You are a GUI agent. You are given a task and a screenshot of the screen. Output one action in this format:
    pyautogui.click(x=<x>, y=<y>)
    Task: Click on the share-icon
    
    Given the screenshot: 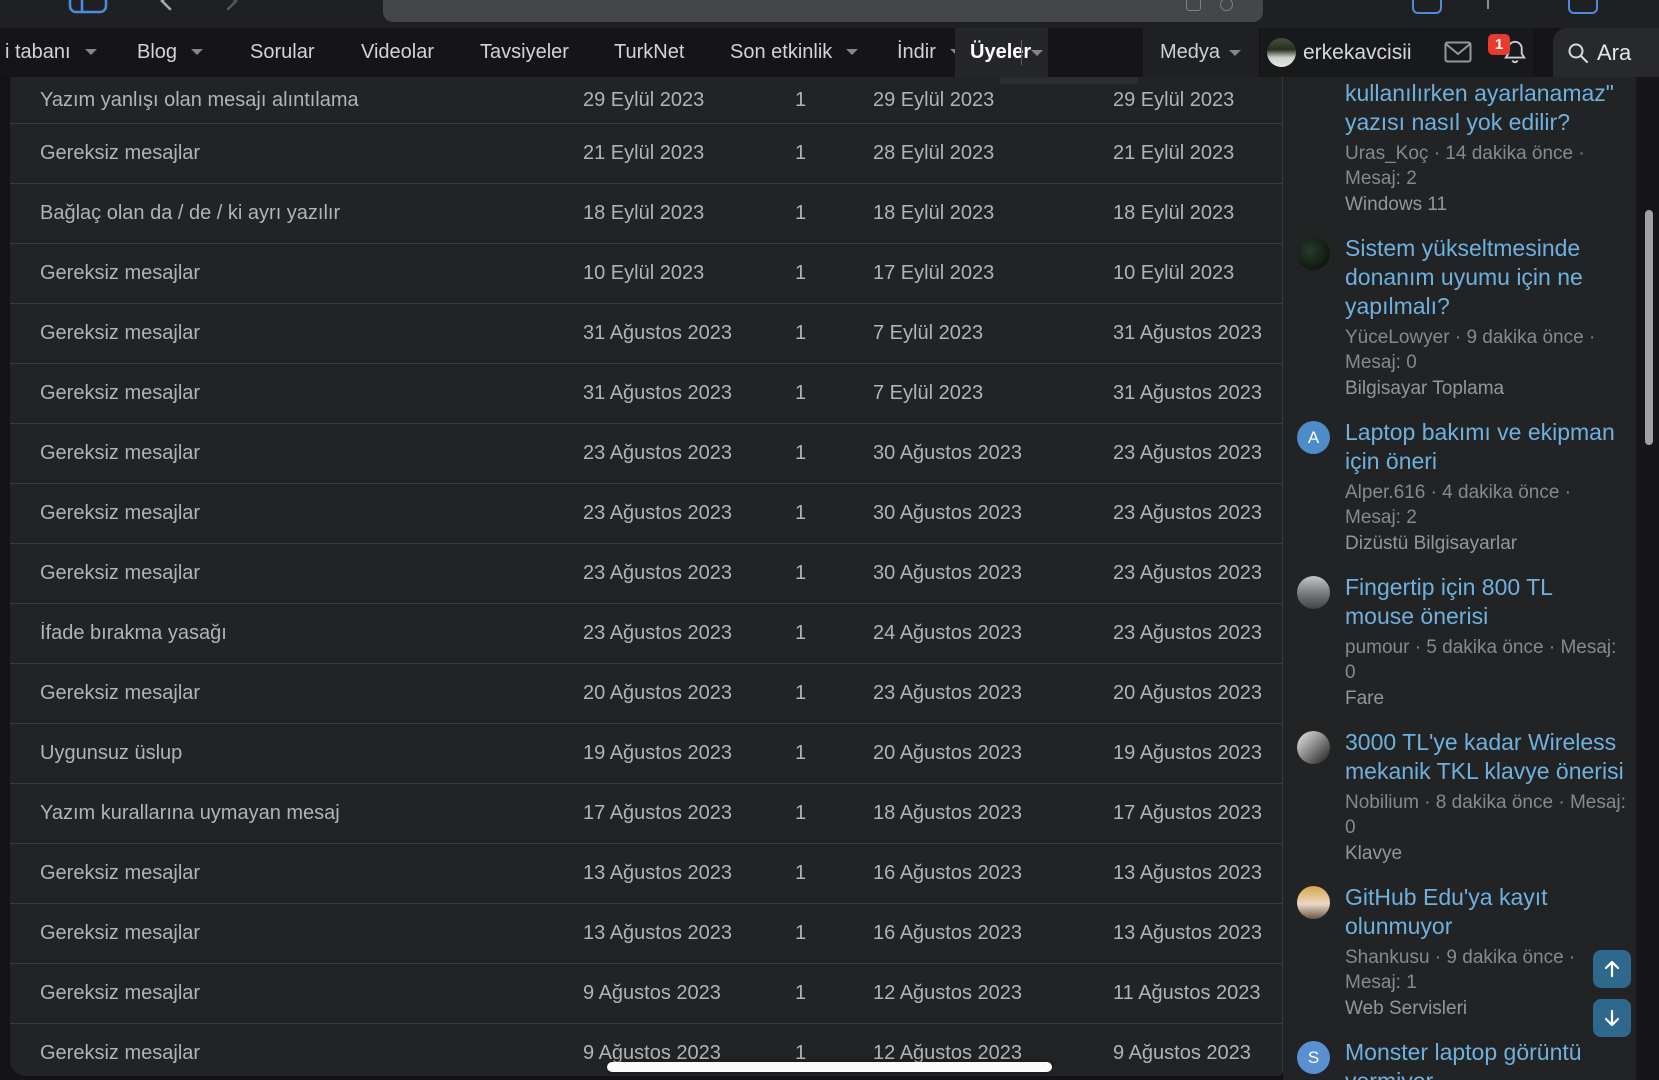 What is the action you would take?
    pyautogui.click(x=1427, y=7)
    